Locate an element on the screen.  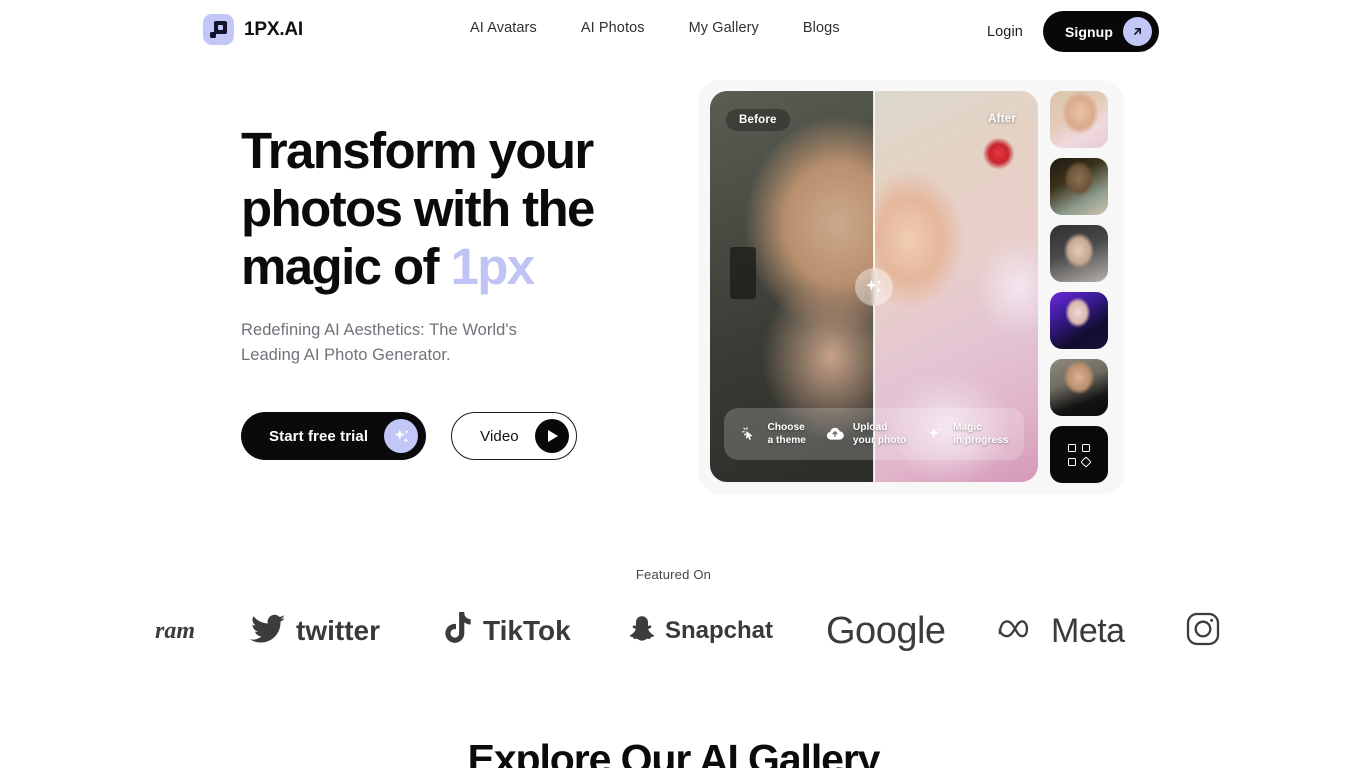
step-label: Magic in progress is located at coordinates (981, 434).